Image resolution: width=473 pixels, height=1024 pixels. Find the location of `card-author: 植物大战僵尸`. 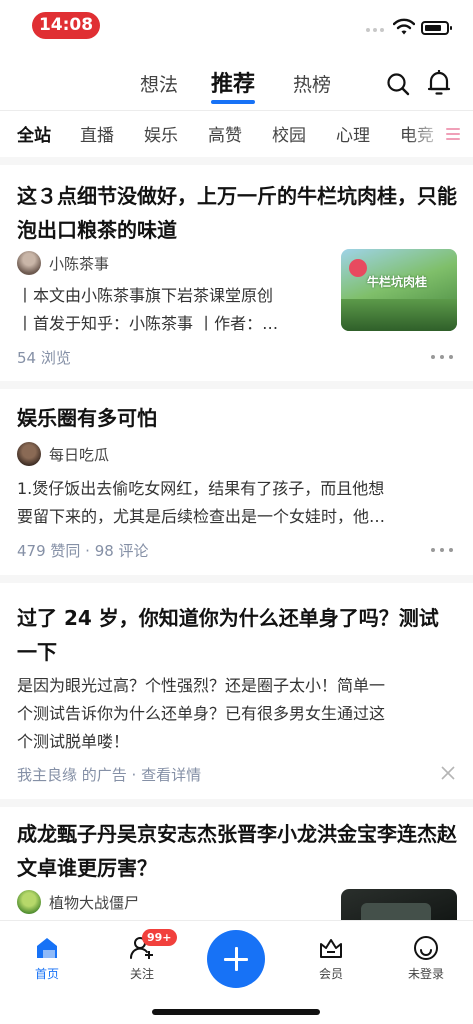

card-author: 植物大战僵尸 is located at coordinates (78, 902).